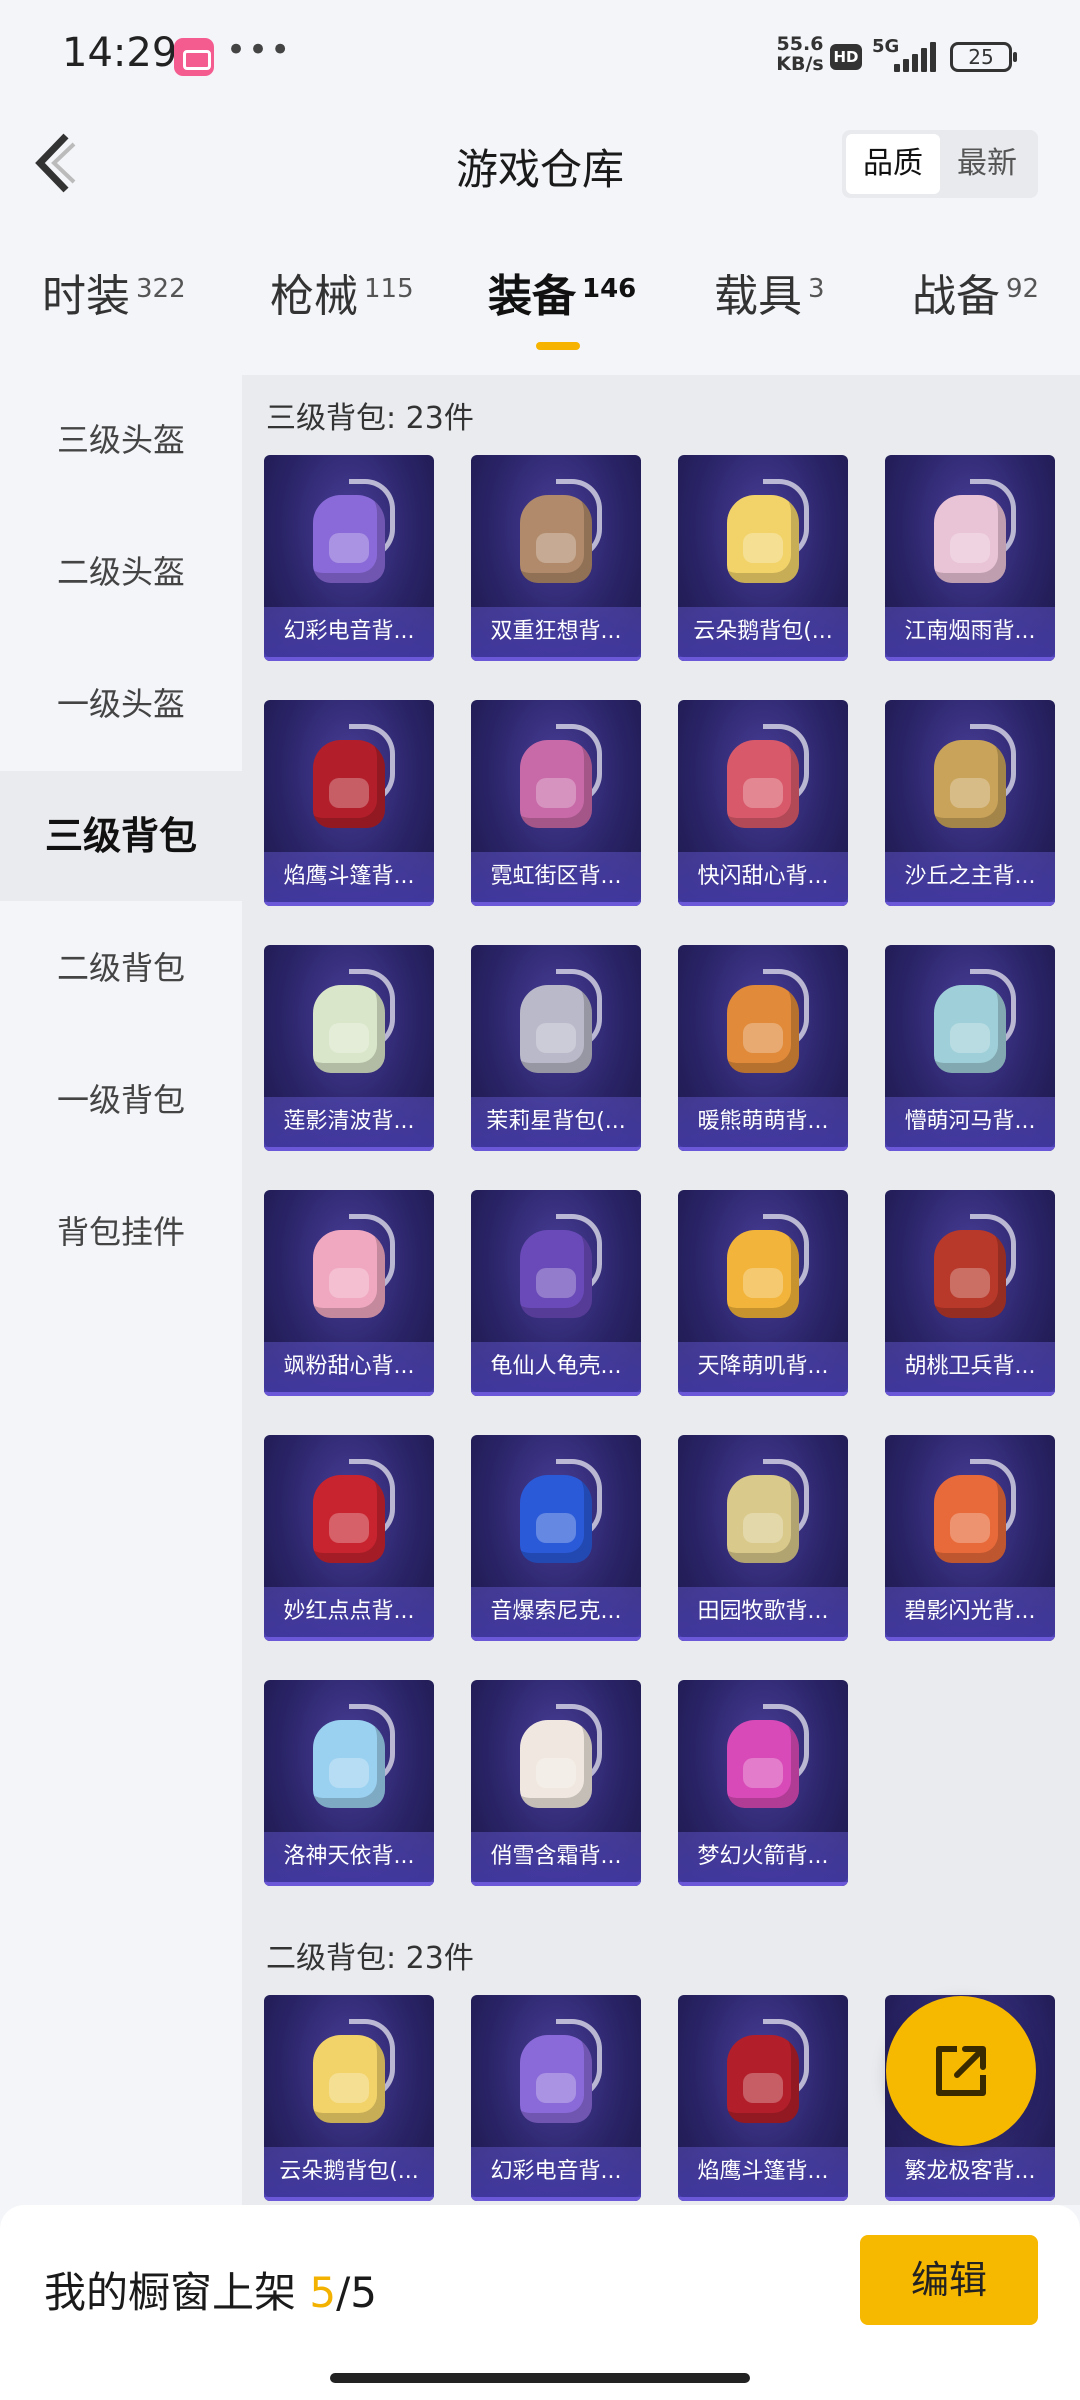 The height and width of the screenshot is (2400, 1080). Describe the element at coordinates (114, 292) in the screenshot. I see `tab-fashion: 时装 322` at that location.